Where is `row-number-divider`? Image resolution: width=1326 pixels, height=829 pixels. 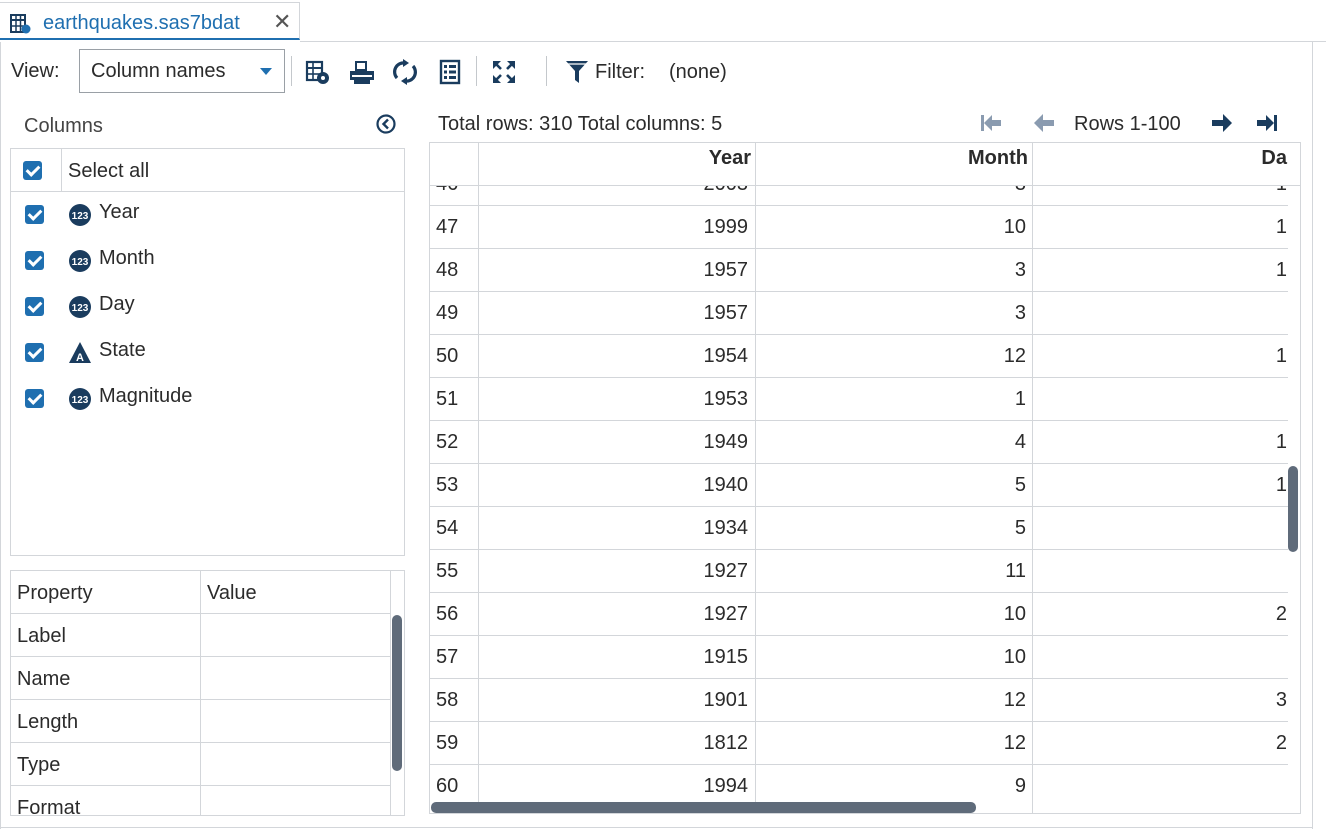 row-number-divider is located at coordinates (478, 478).